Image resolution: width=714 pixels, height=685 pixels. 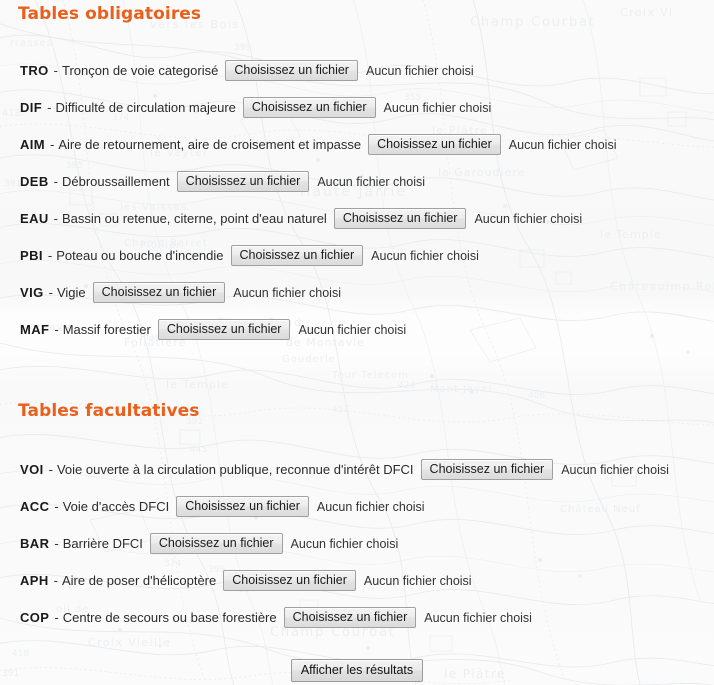 I want to click on file-status-vig: Aucun fichier choisi, so click(x=287, y=292).